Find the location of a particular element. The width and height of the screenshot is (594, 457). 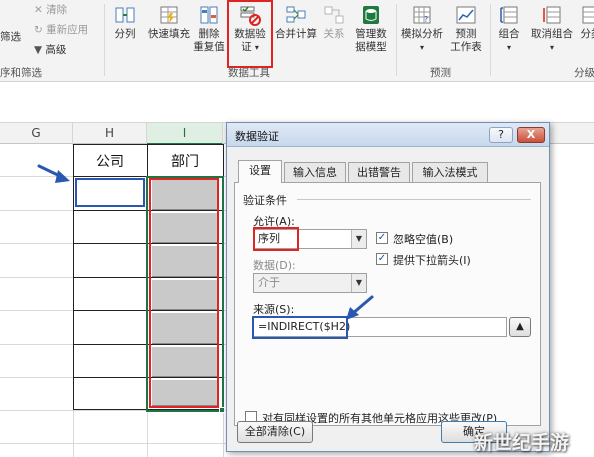

text-to-columns-button: 分列 is located at coordinates (125, 22).